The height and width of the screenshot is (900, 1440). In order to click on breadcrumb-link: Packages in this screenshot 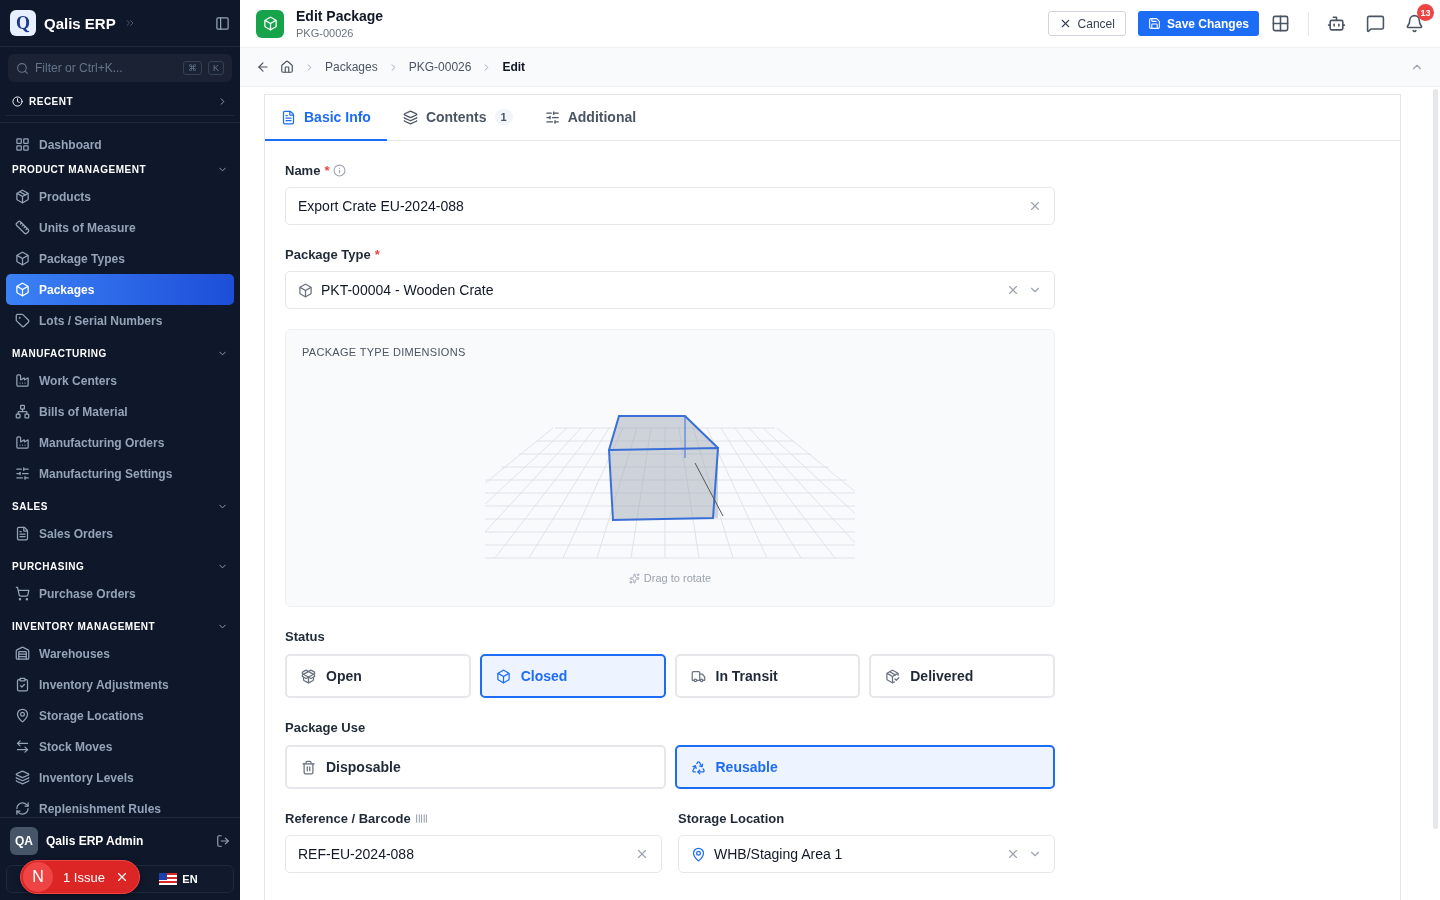, I will do `click(351, 67)`.